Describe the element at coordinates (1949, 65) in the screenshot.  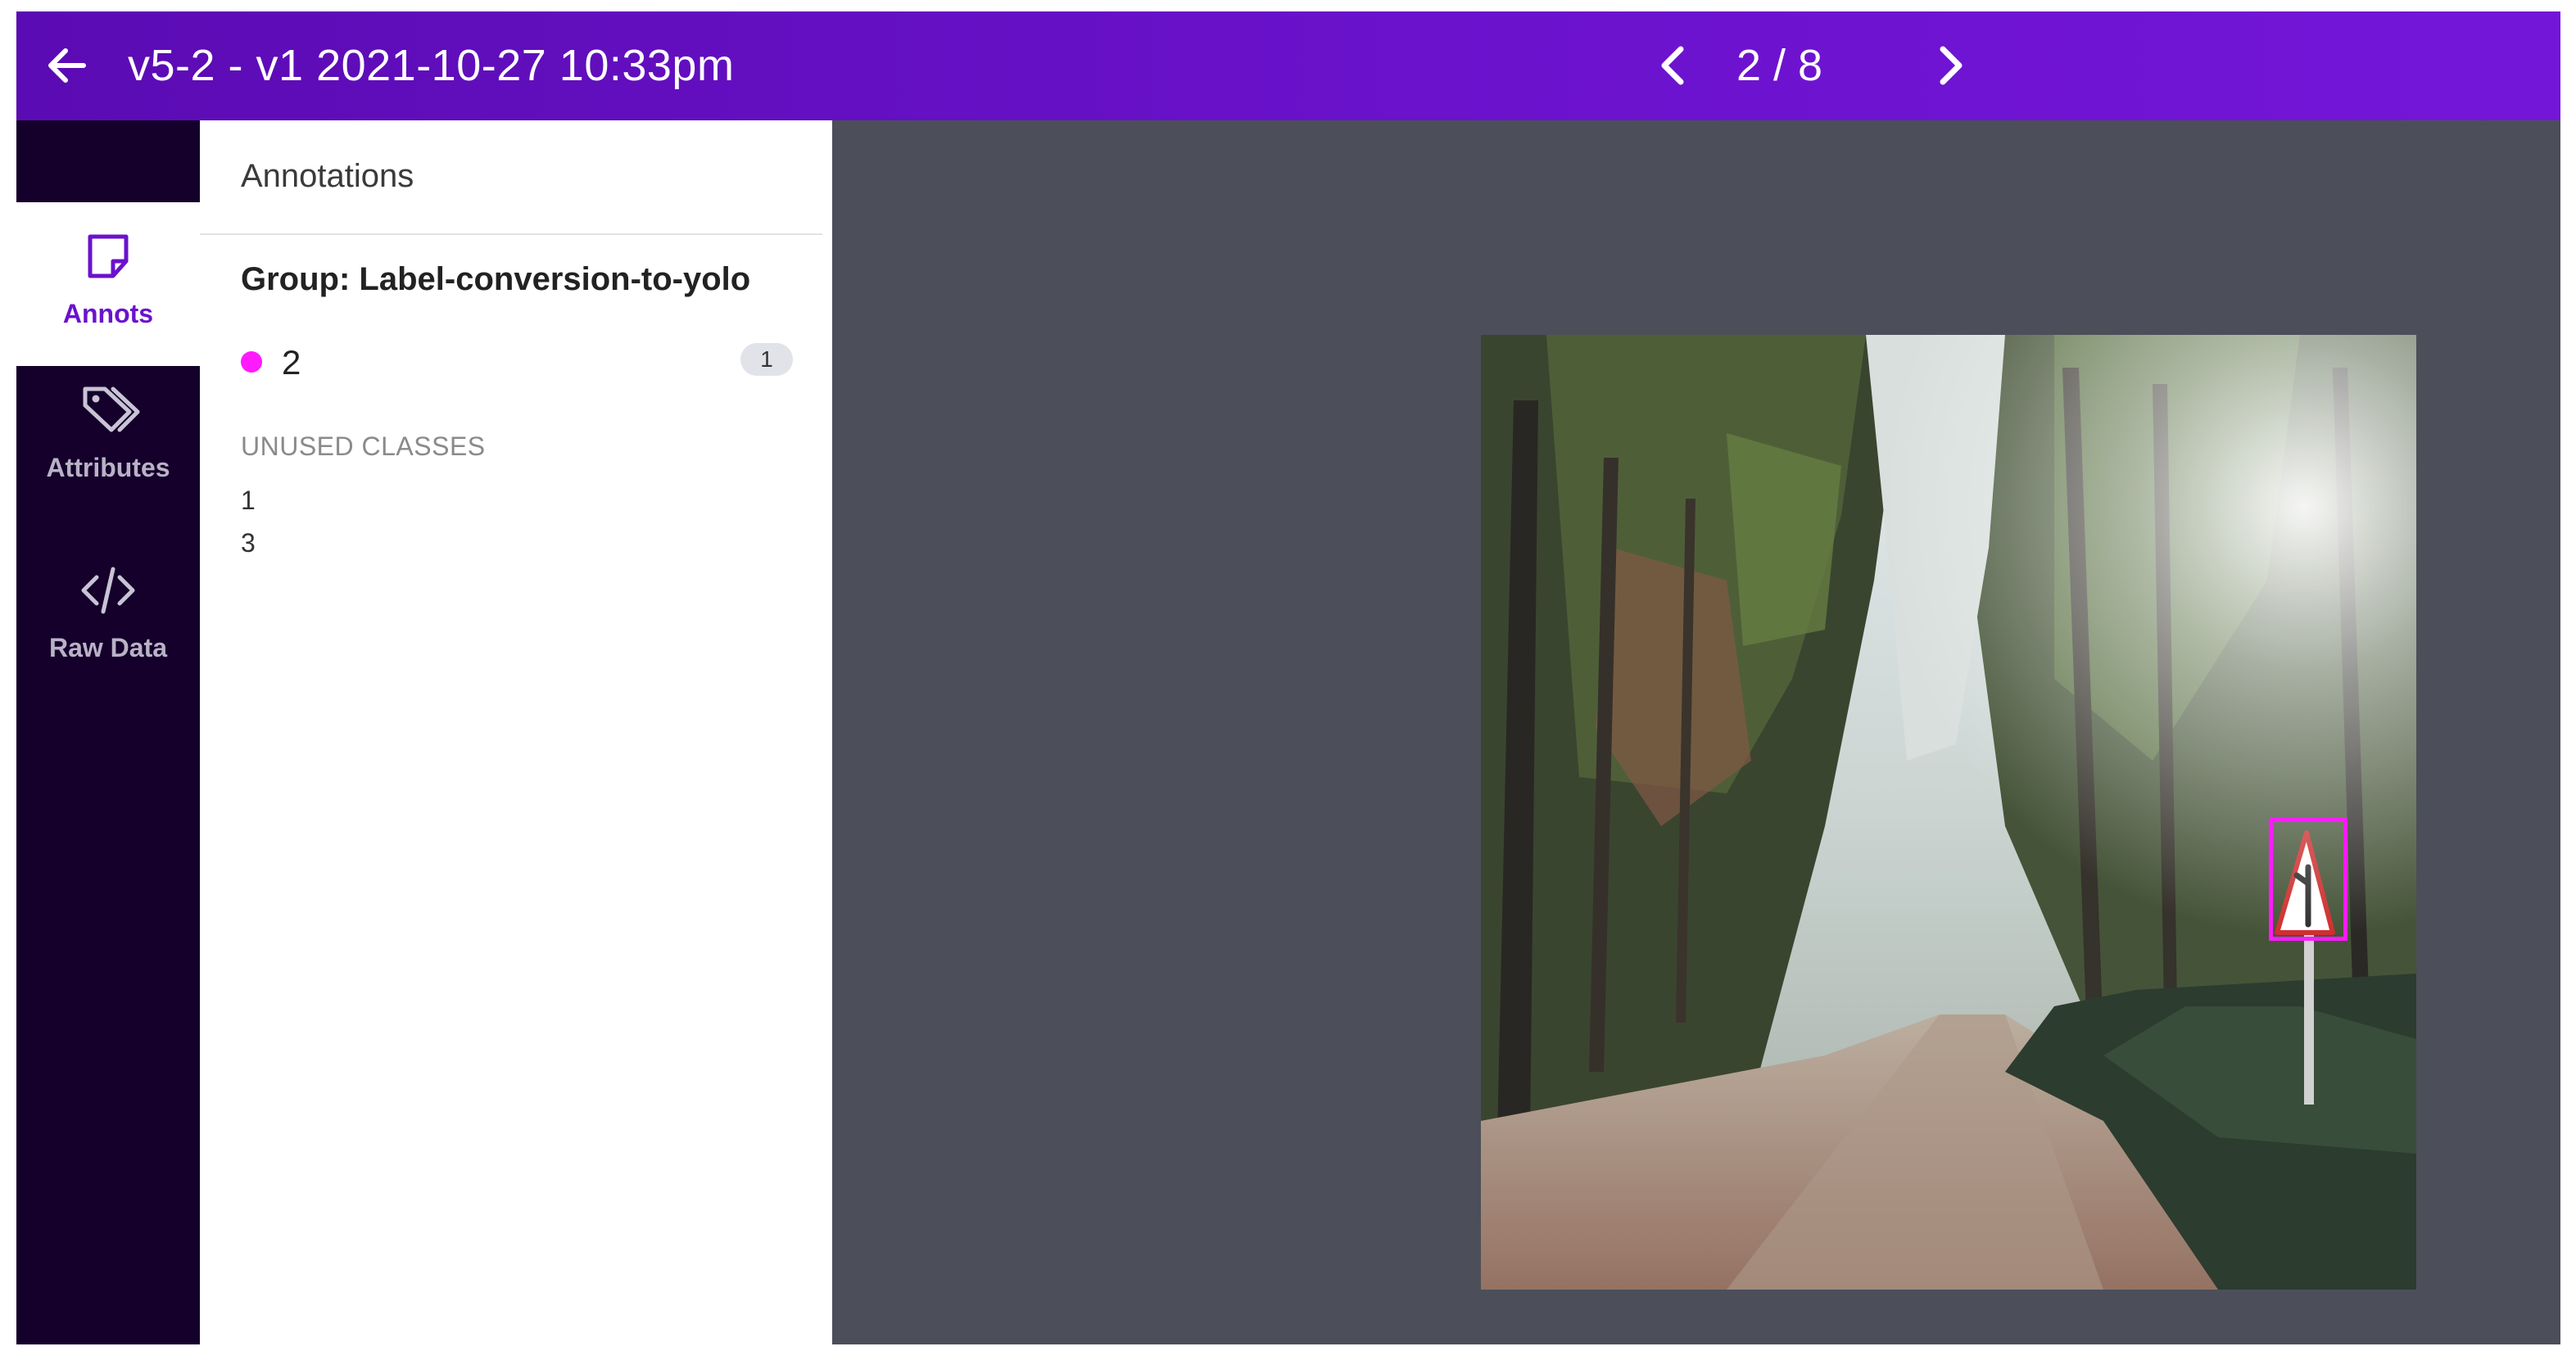
I see `next-image-chevron-icon` at that location.